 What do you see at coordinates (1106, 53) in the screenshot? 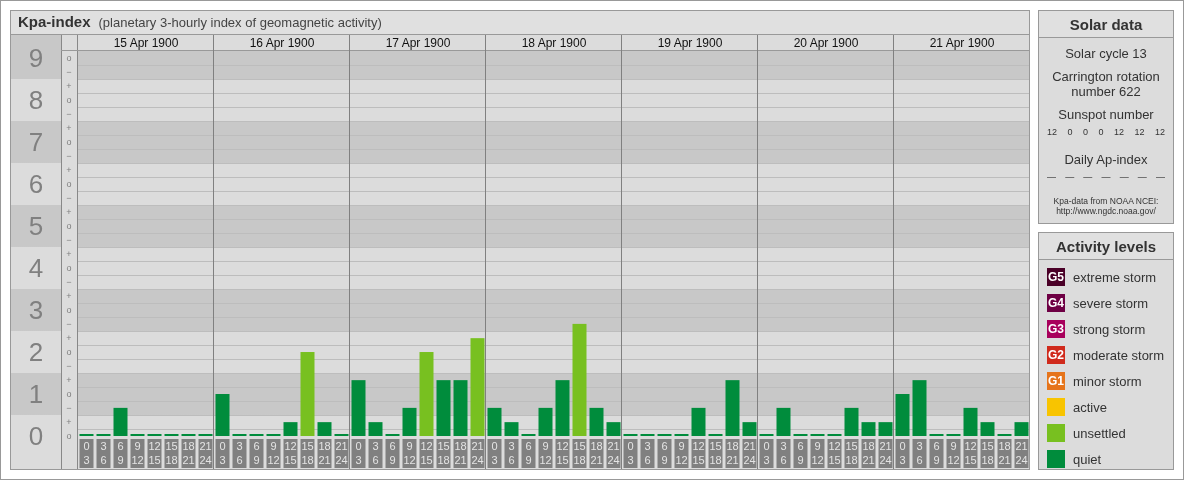
I see `solar-cycle-text: Solar cycle 13` at bounding box center [1106, 53].